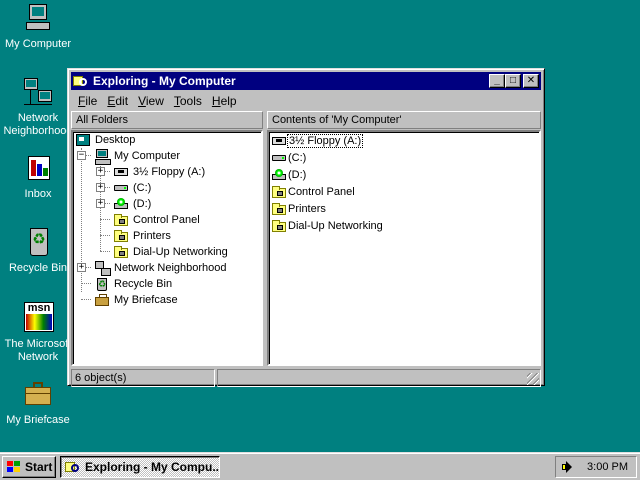  Describe the element at coordinates (132, 188) in the screenshot. I see `tree-item-c-drive: (C:)` at that location.